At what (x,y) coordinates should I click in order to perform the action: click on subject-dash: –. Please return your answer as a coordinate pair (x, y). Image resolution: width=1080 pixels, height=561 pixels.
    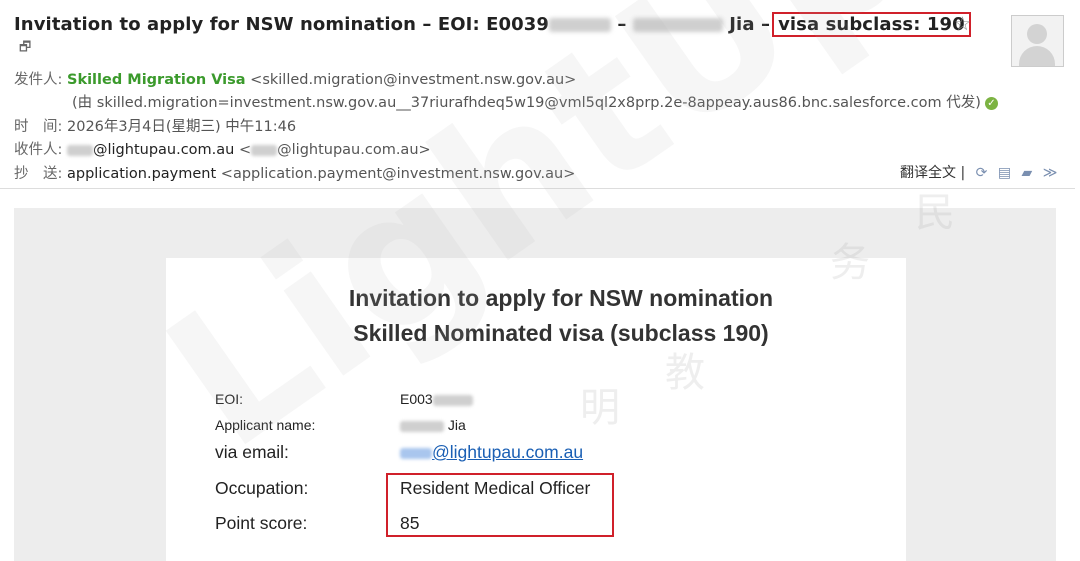
    Looking at the image, I should click on (622, 24).